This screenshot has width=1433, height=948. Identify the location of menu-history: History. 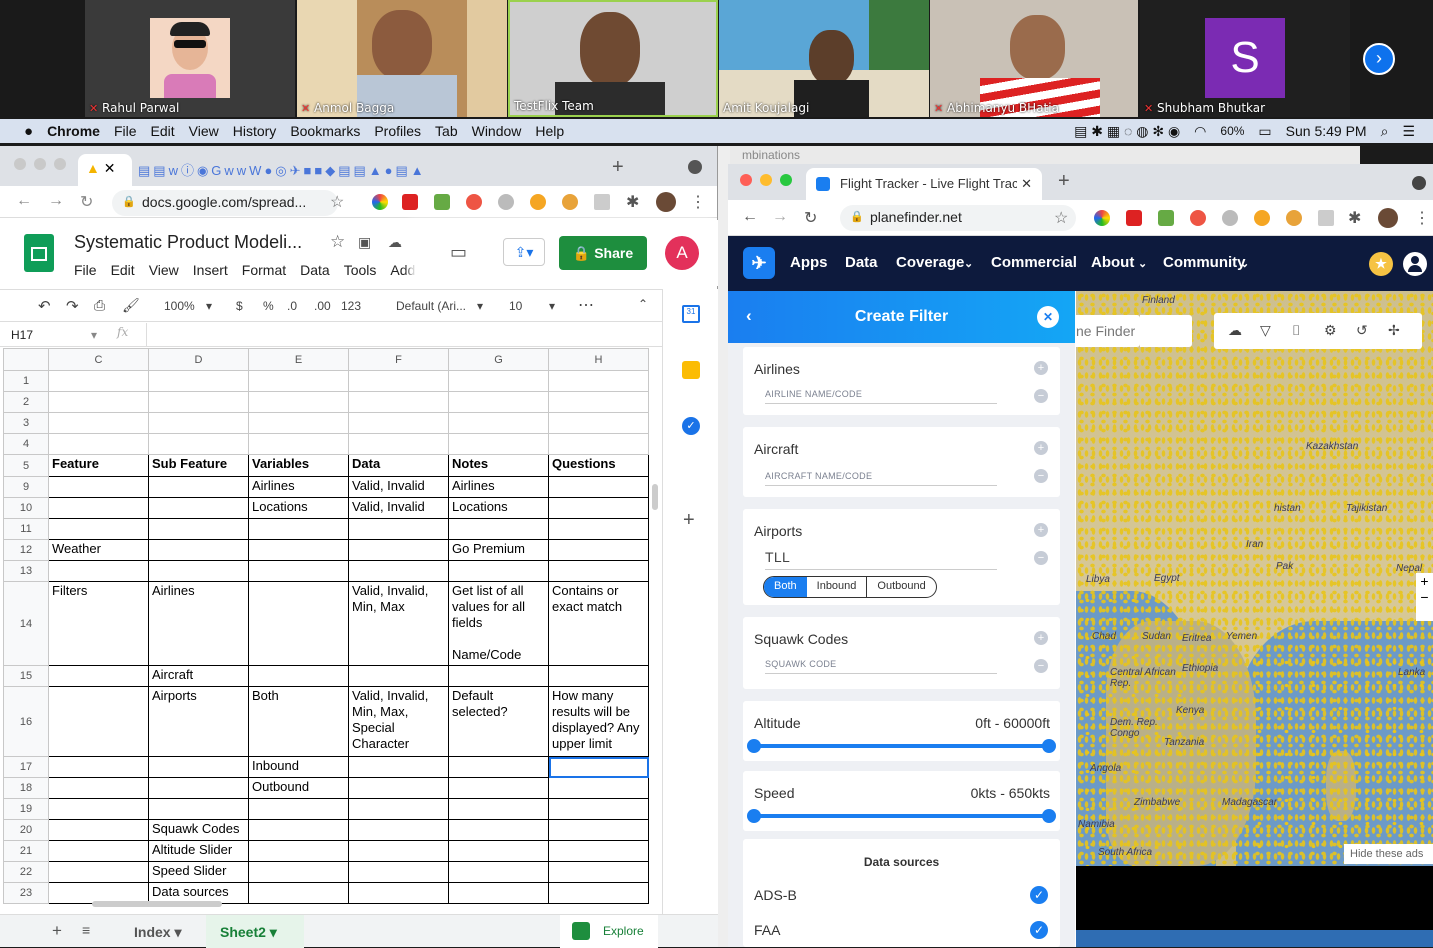
(255, 131).